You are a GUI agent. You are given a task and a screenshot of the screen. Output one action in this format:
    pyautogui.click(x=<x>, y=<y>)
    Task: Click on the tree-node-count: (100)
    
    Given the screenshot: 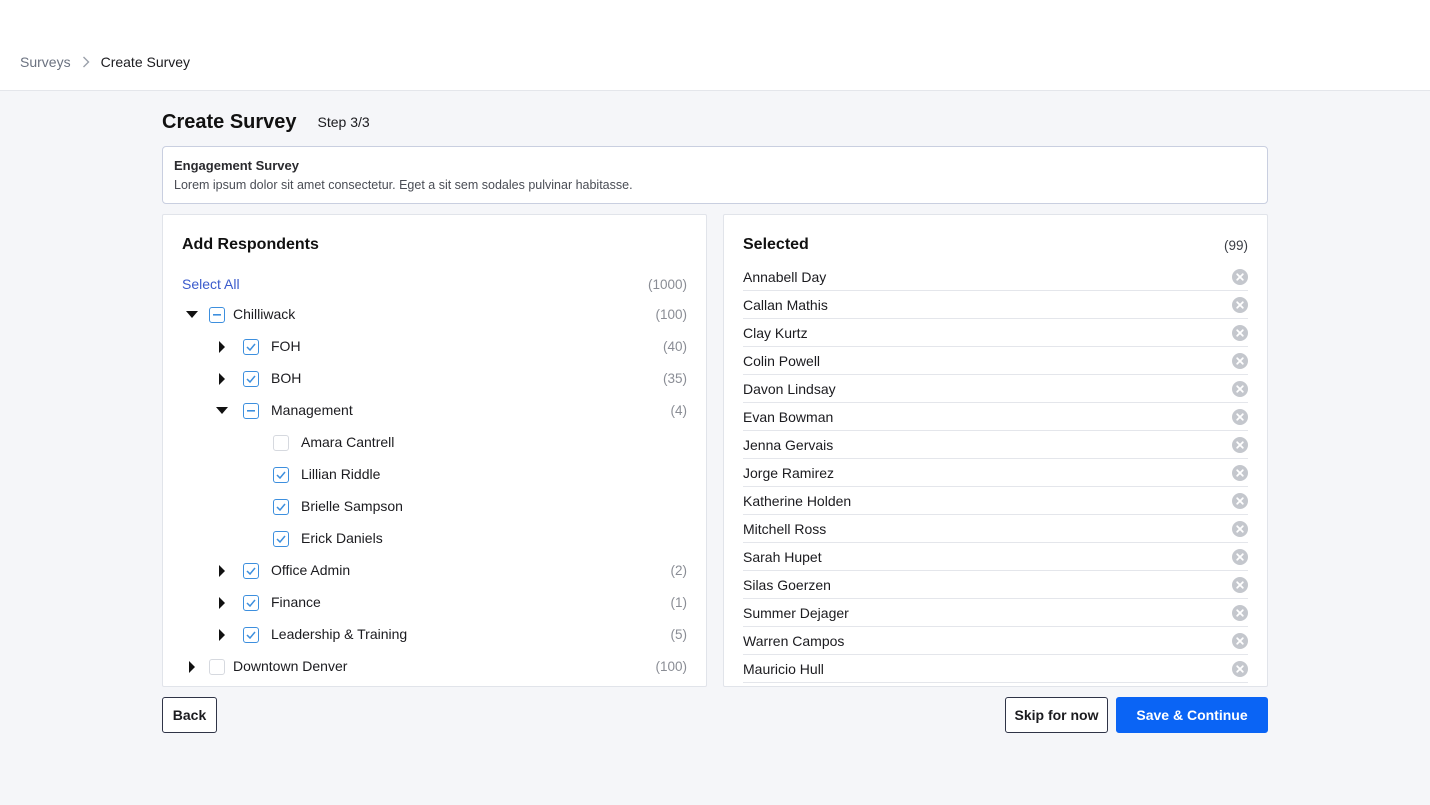 What is the action you would take?
    pyautogui.click(x=671, y=314)
    